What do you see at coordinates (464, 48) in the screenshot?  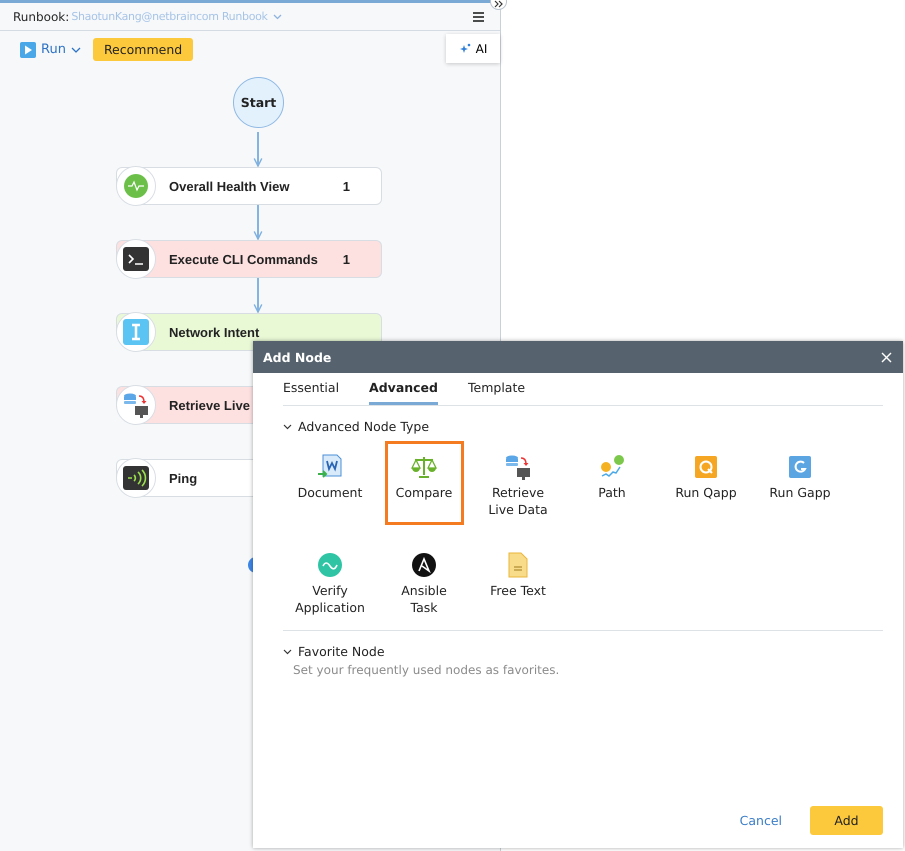 I see `sparkle-icon` at bounding box center [464, 48].